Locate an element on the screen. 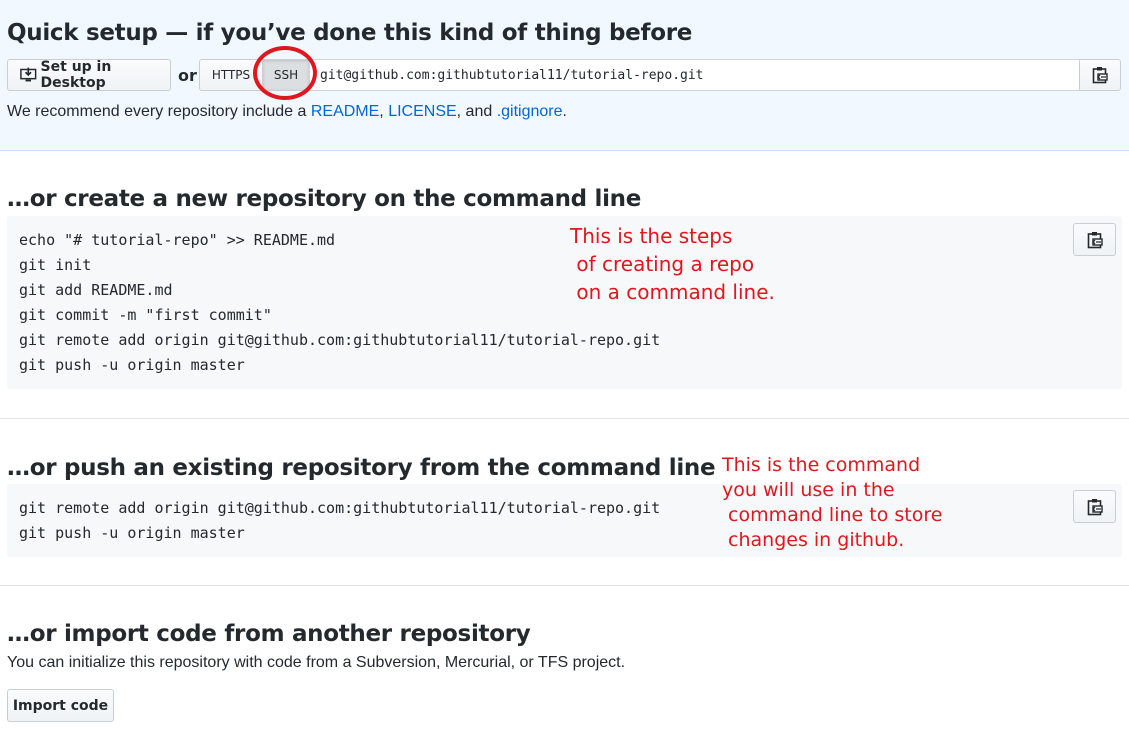  gitignore-link: .gitignore is located at coordinates (530, 111).